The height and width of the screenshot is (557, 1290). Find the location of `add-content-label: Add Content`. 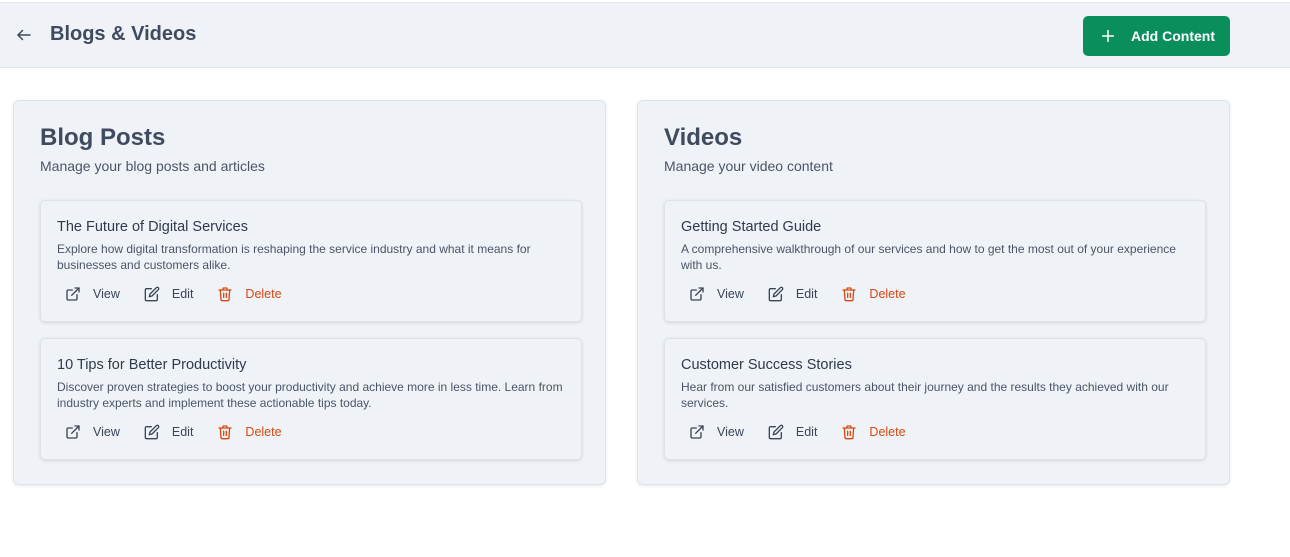

add-content-label: Add Content is located at coordinates (1173, 36).